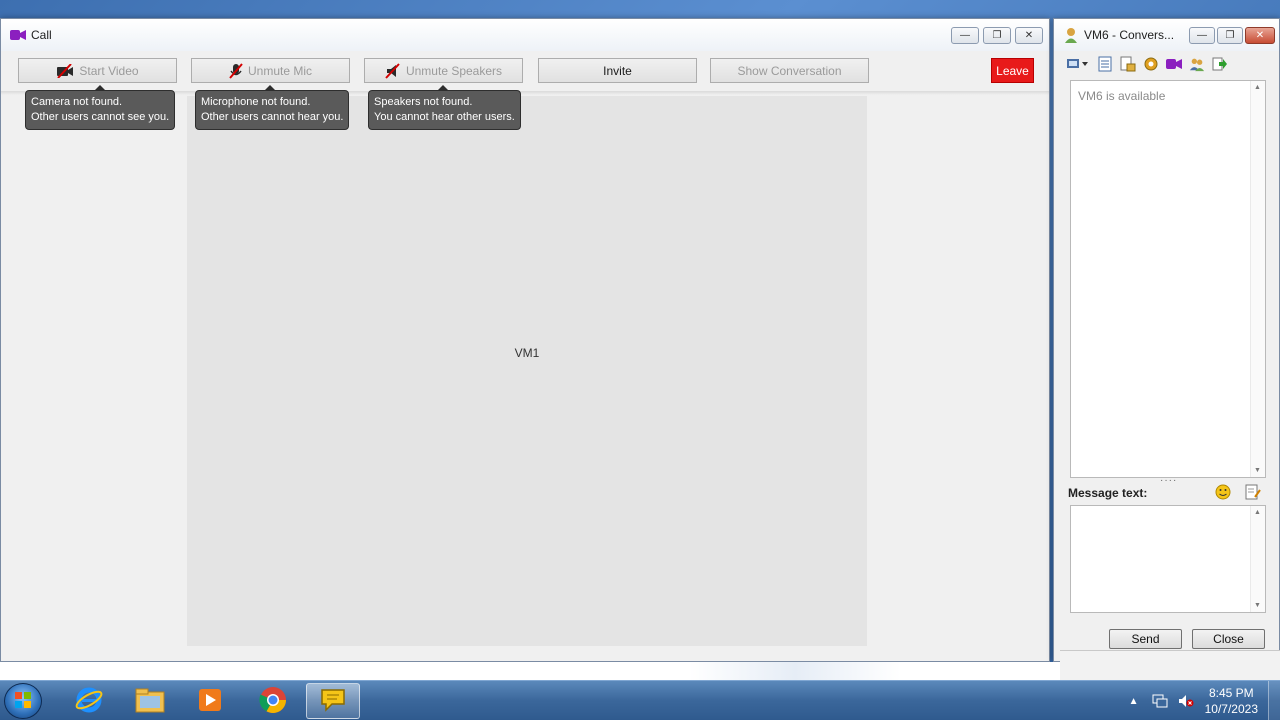 Image resolution: width=1280 pixels, height=720 pixels. I want to click on messenger-icon, so click(333, 701).